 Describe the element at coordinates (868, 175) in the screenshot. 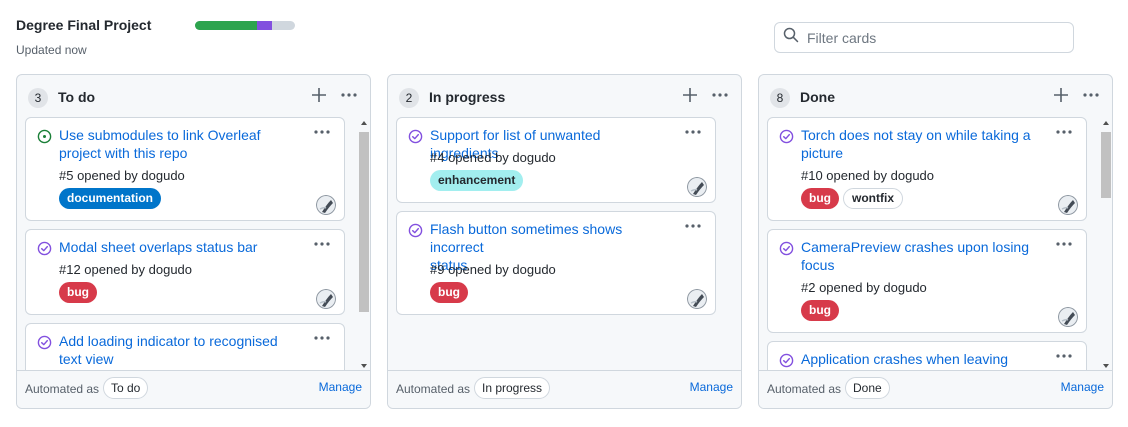

I see `issue-meta: #10 opened by dogudo` at that location.